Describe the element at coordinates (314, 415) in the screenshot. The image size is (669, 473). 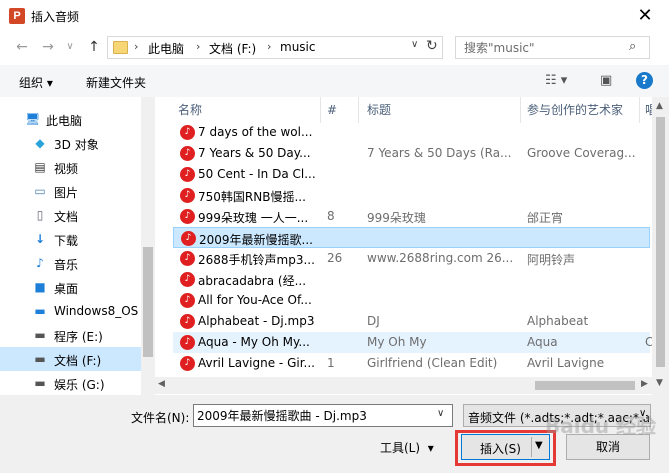
I see `filename-input` at that location.